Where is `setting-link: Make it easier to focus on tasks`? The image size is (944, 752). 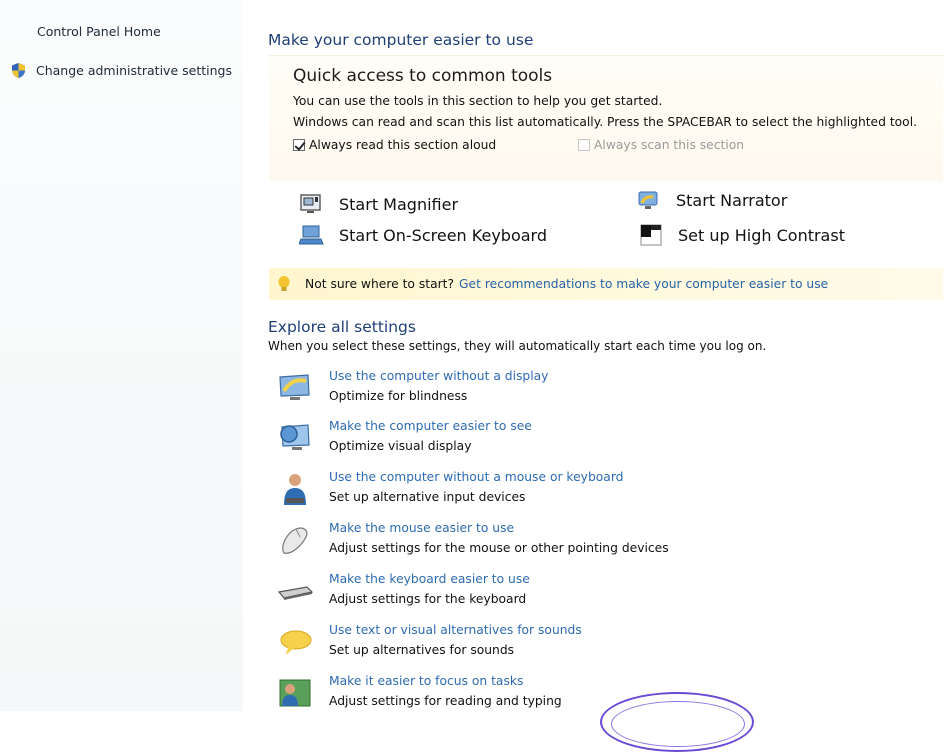 setting-link: Make it easier to focus on tasks is located at coordinates (426, 681).